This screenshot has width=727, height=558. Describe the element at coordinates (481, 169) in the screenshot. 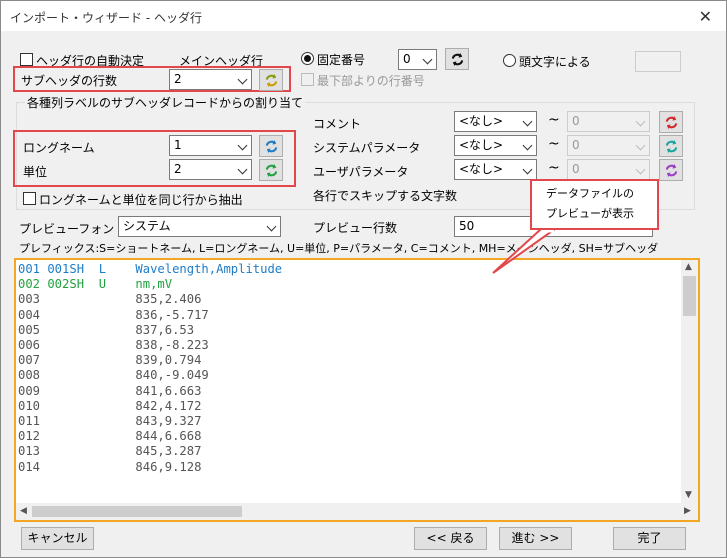

I see `userparam-value: <なし>` at that location.